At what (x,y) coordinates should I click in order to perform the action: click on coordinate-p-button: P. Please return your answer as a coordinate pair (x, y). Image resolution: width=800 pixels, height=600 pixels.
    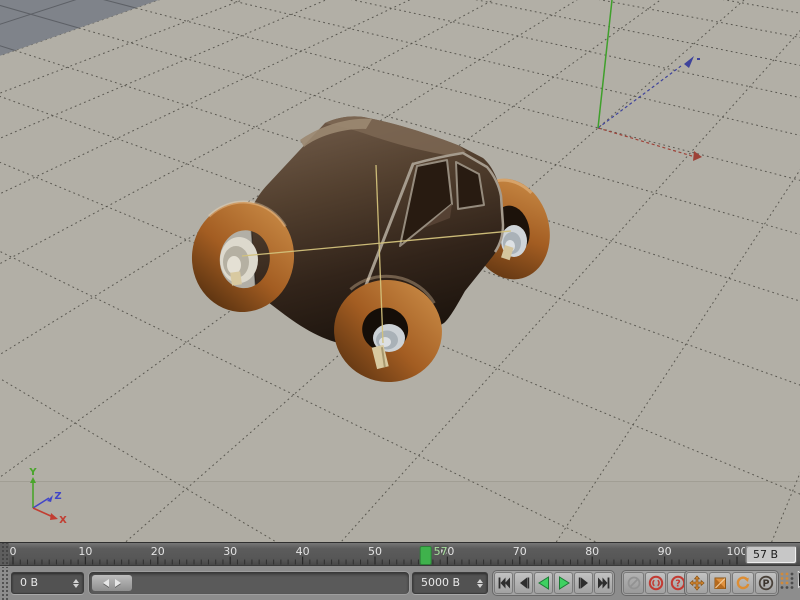
    Looking at the image, I should click on (766, 583).